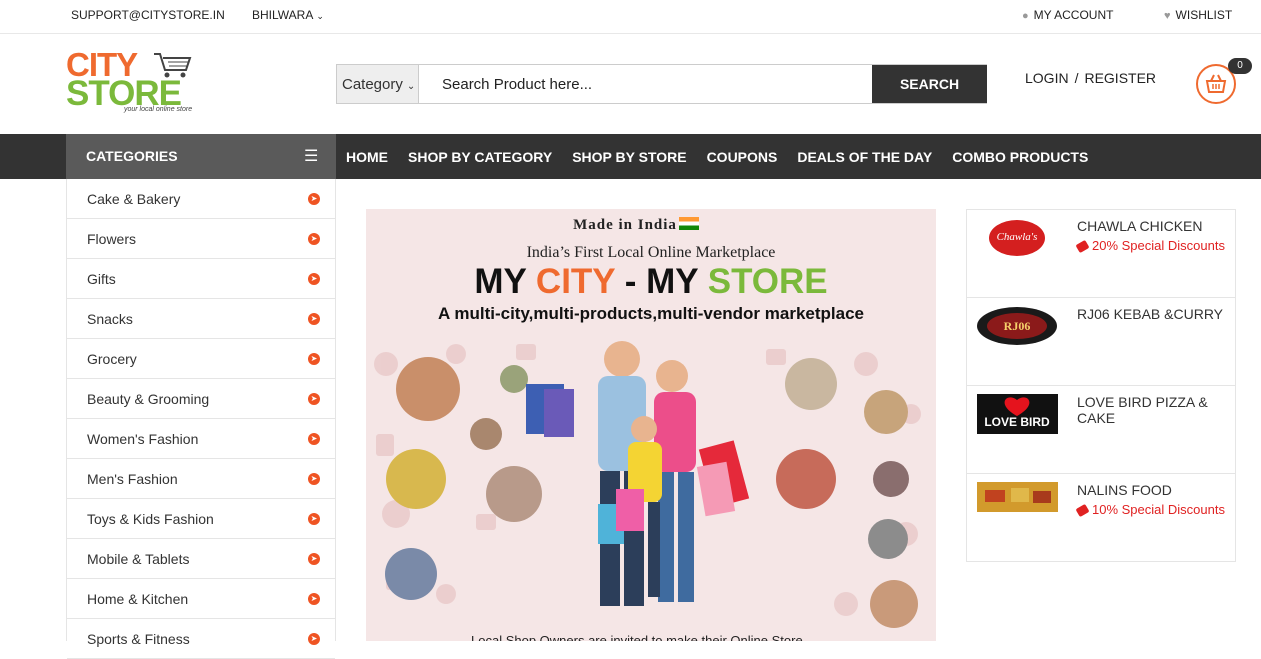  Describe the element at coordinates (767, 281) in the screenshot. I see `headline-store: STORE` at that location.